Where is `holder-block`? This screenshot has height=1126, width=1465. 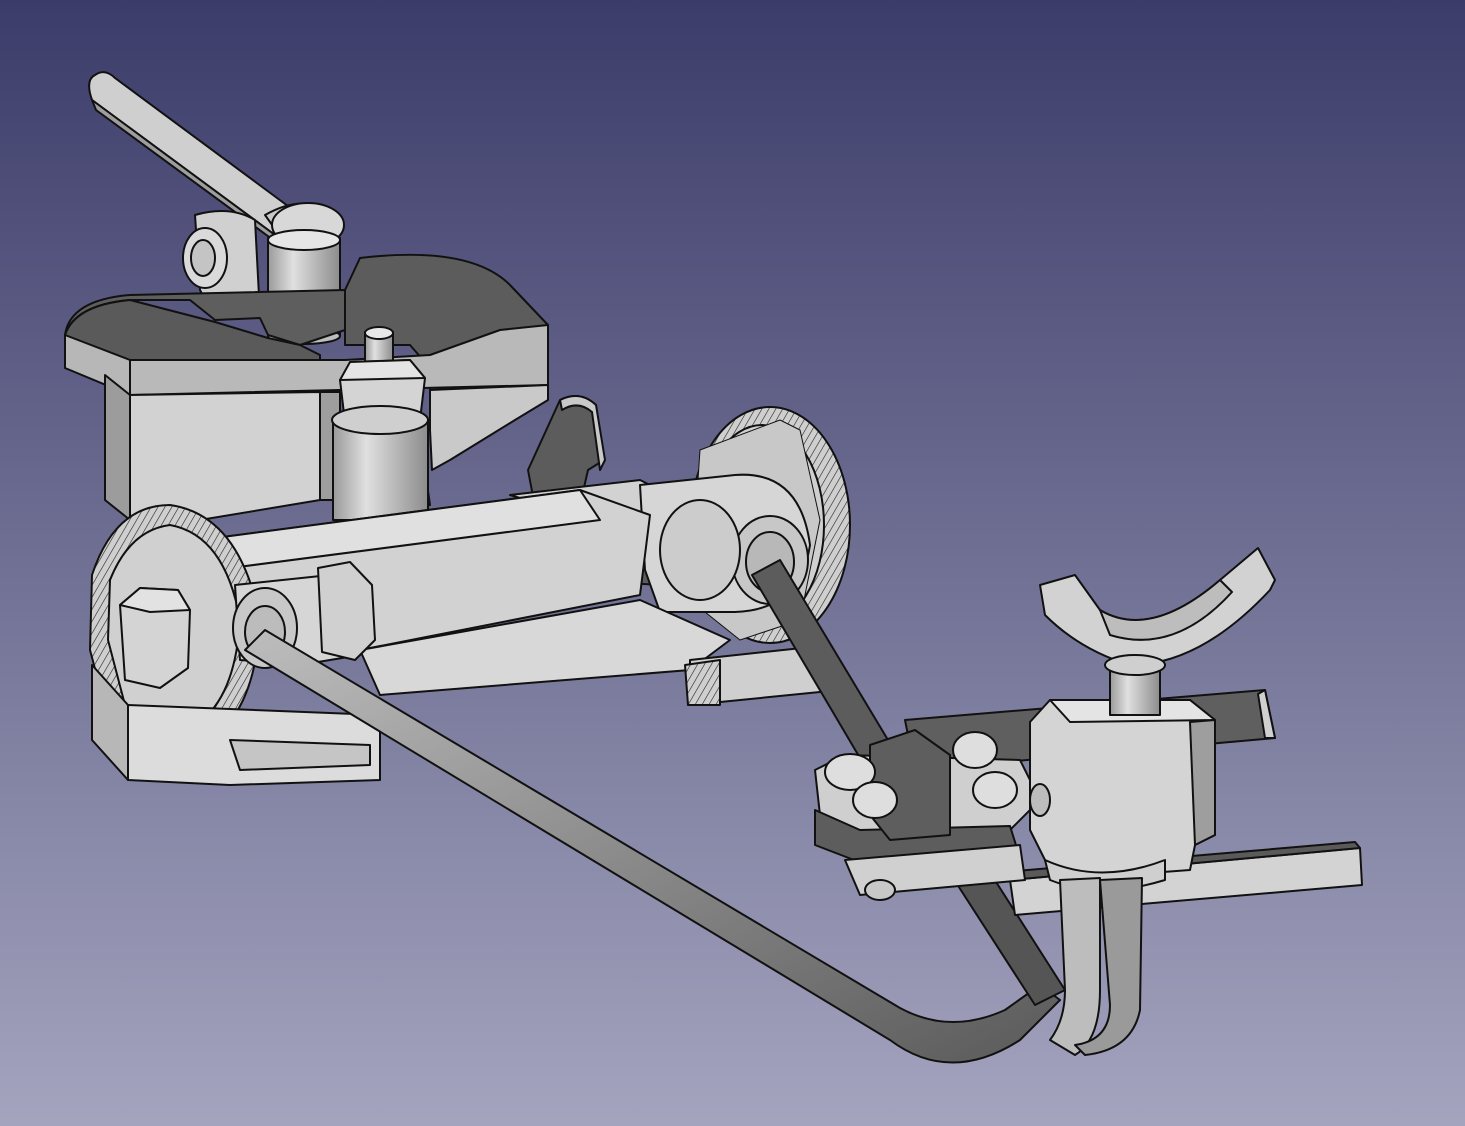 holder-block is located at coordinates (1122, 795).